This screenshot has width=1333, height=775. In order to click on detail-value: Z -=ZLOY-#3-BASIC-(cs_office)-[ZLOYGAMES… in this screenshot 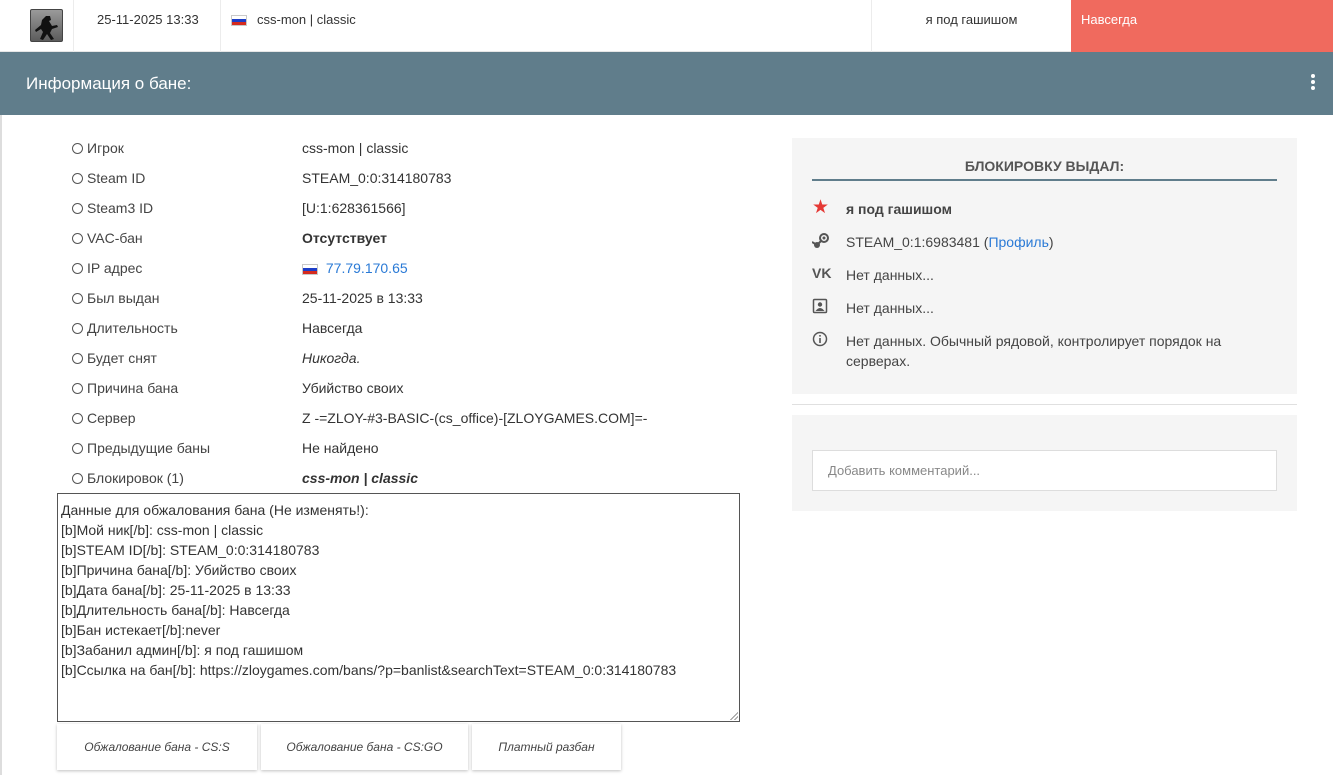, I will do `click(475, 418)`.